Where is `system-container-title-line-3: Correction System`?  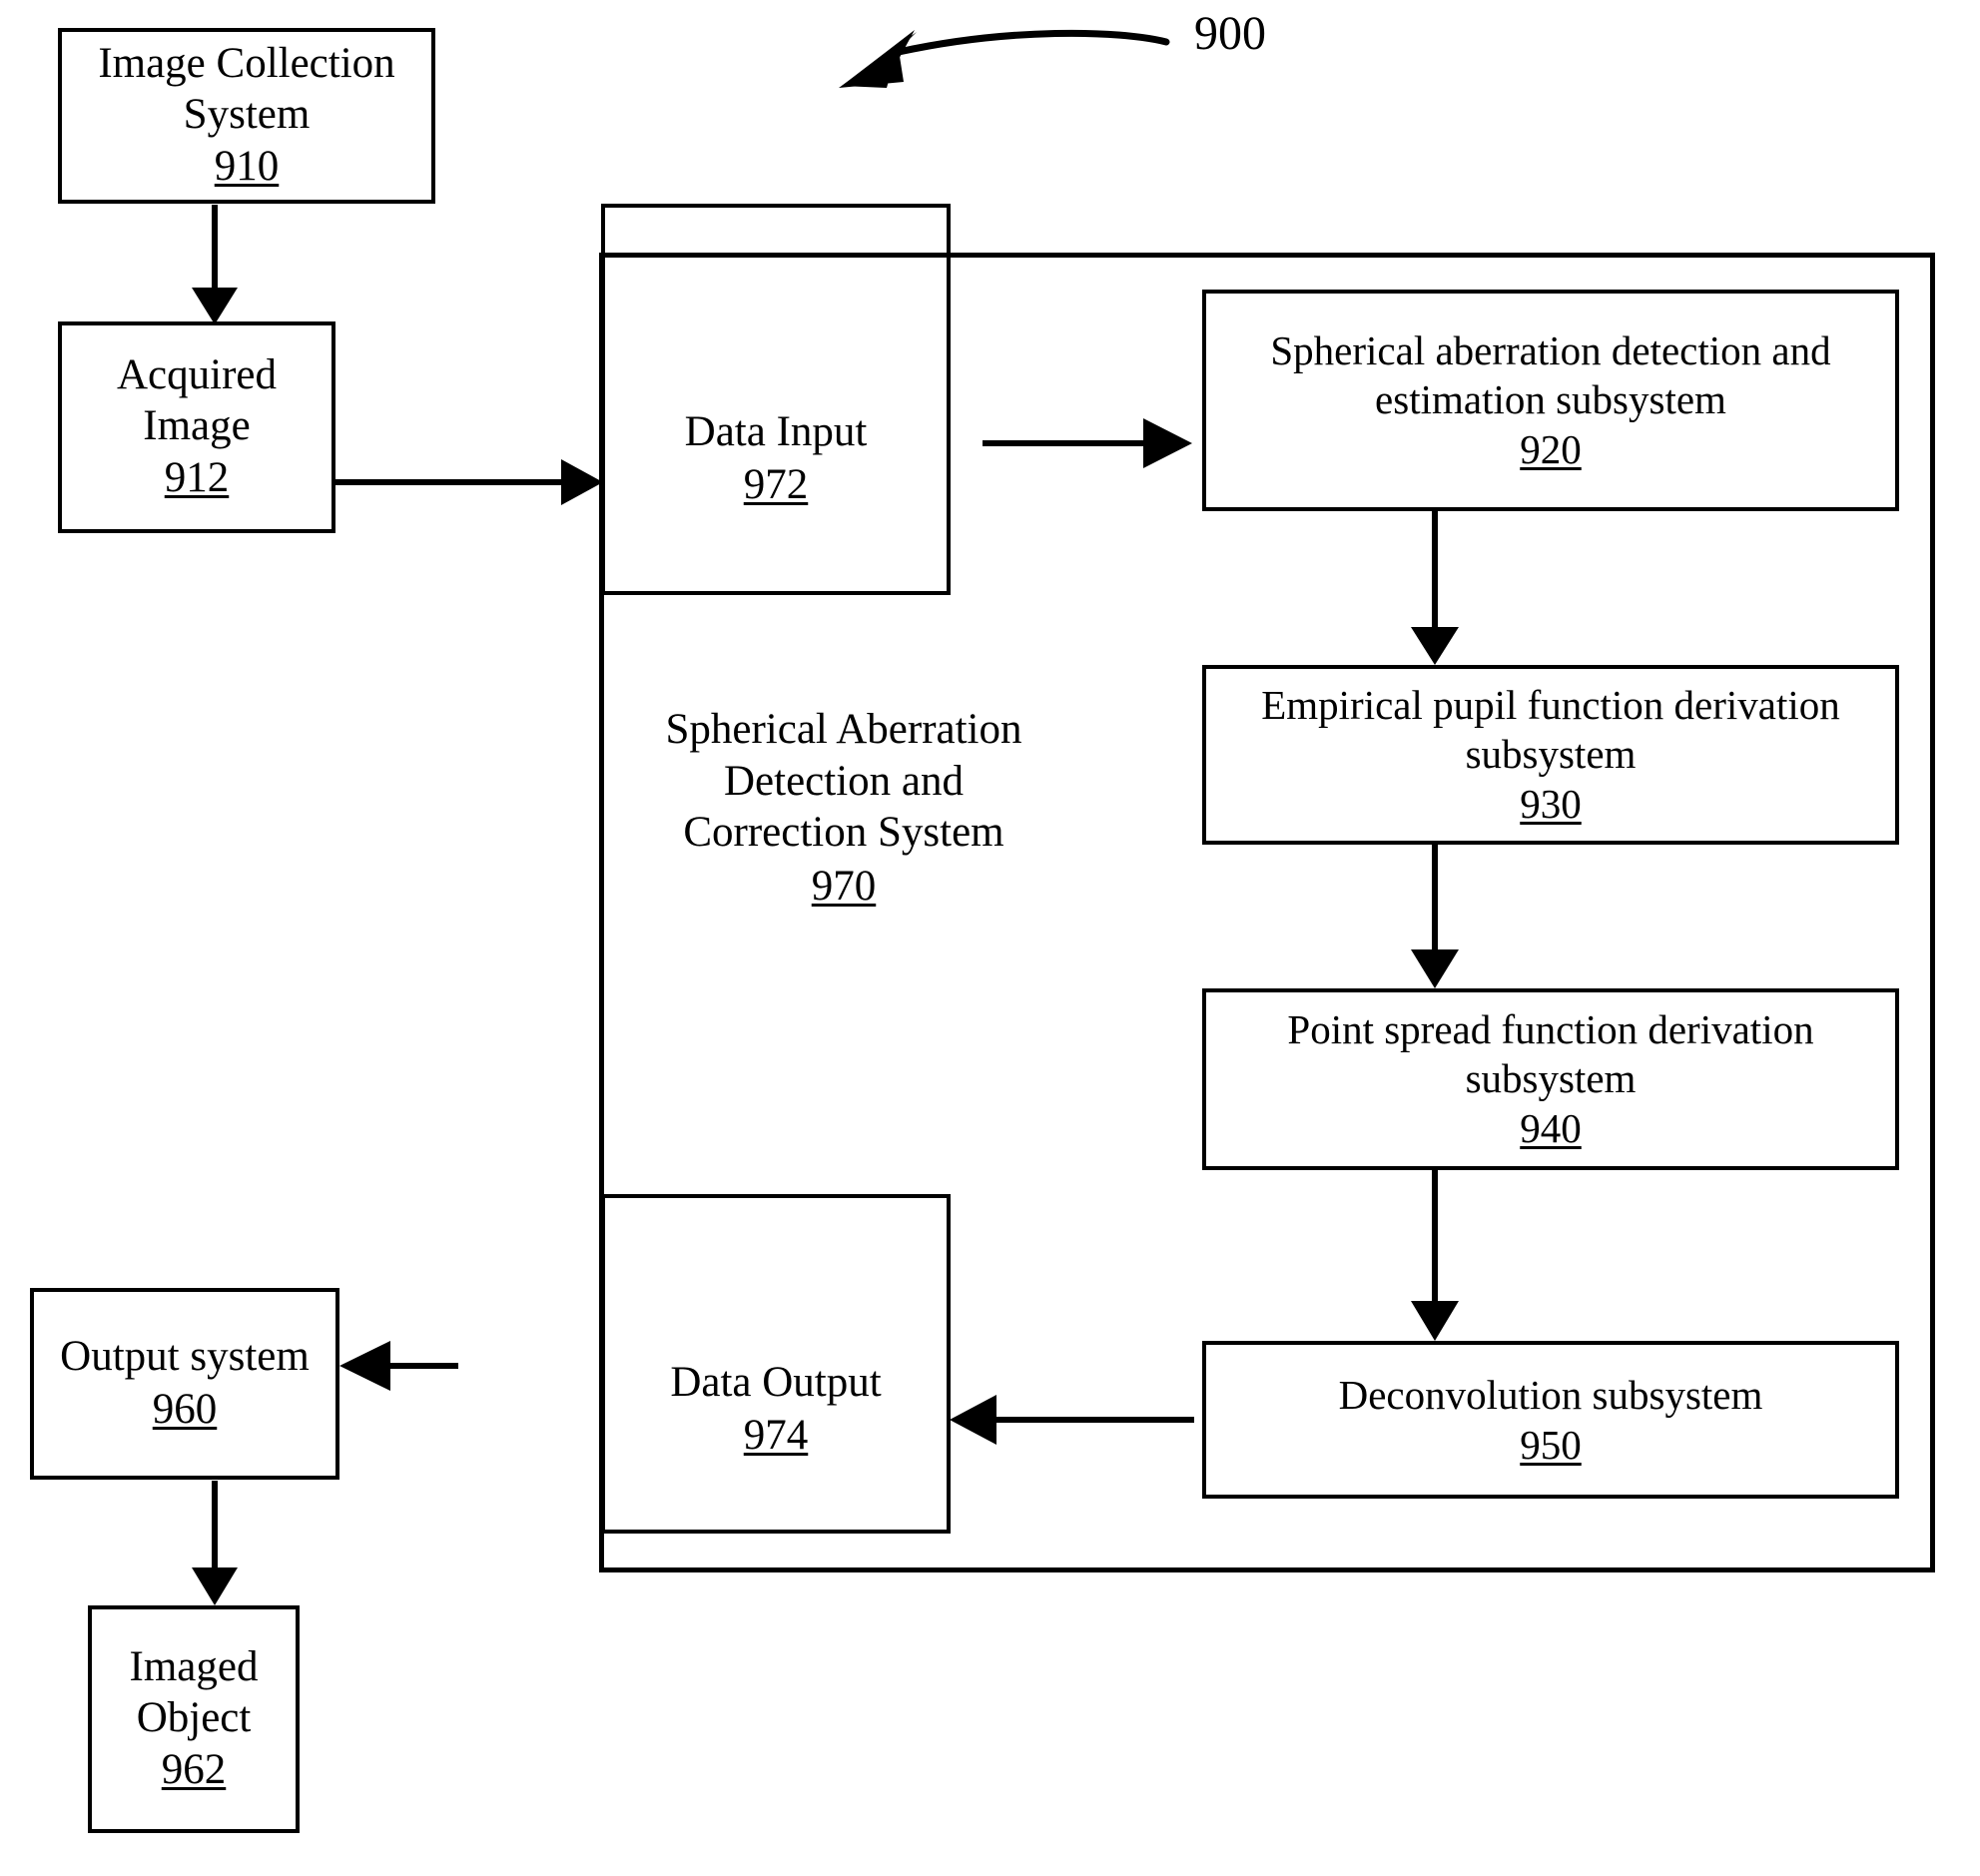 system-container-title-line-3: Correction System is located at coordinates (843, 833).